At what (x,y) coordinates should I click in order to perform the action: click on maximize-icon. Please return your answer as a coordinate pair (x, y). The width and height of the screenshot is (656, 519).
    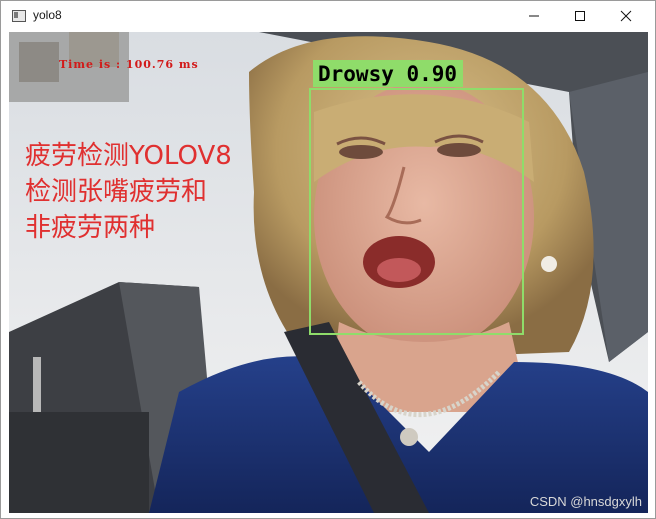
    Looking at the image, I should click on (580, 16).